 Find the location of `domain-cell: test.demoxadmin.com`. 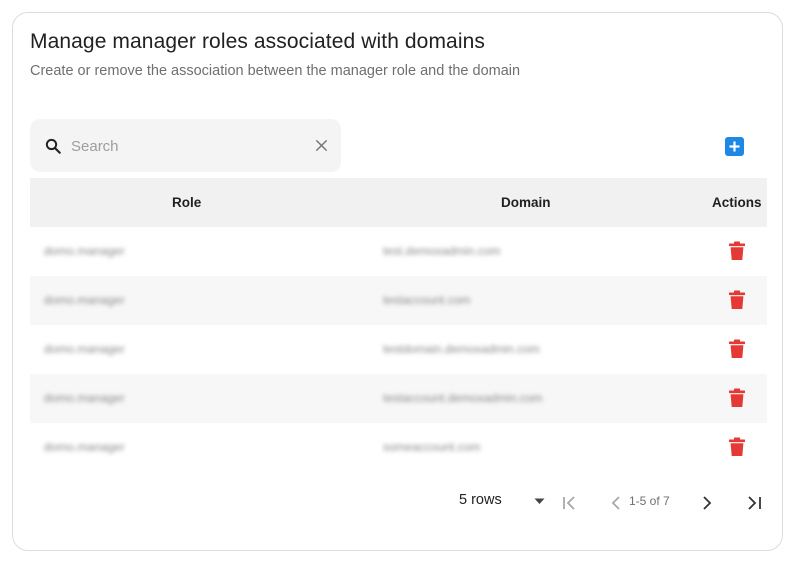

domain-cell: test.demoxadmin.com is located at coordinates (442, 251).